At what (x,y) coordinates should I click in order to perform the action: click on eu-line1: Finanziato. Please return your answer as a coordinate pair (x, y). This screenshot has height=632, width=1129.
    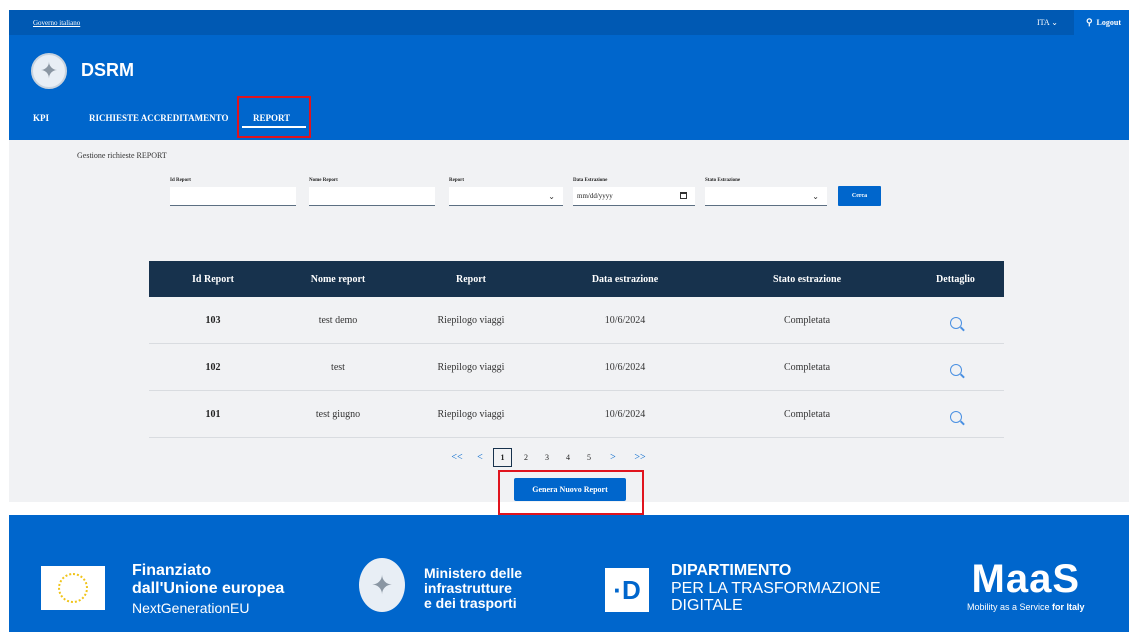
    Looking at the image, I should click on (172, 570).